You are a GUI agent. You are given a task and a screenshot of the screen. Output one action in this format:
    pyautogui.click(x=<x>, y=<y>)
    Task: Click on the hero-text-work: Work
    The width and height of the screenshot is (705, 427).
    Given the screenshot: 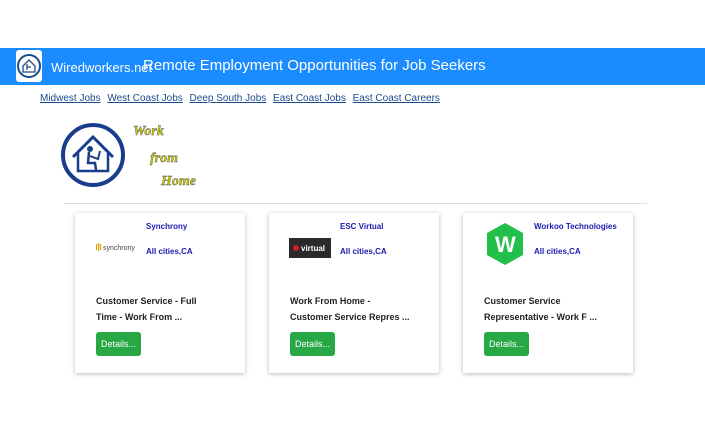 What is the action you would take?
    pyautogui.click(x=148, y=131)
    